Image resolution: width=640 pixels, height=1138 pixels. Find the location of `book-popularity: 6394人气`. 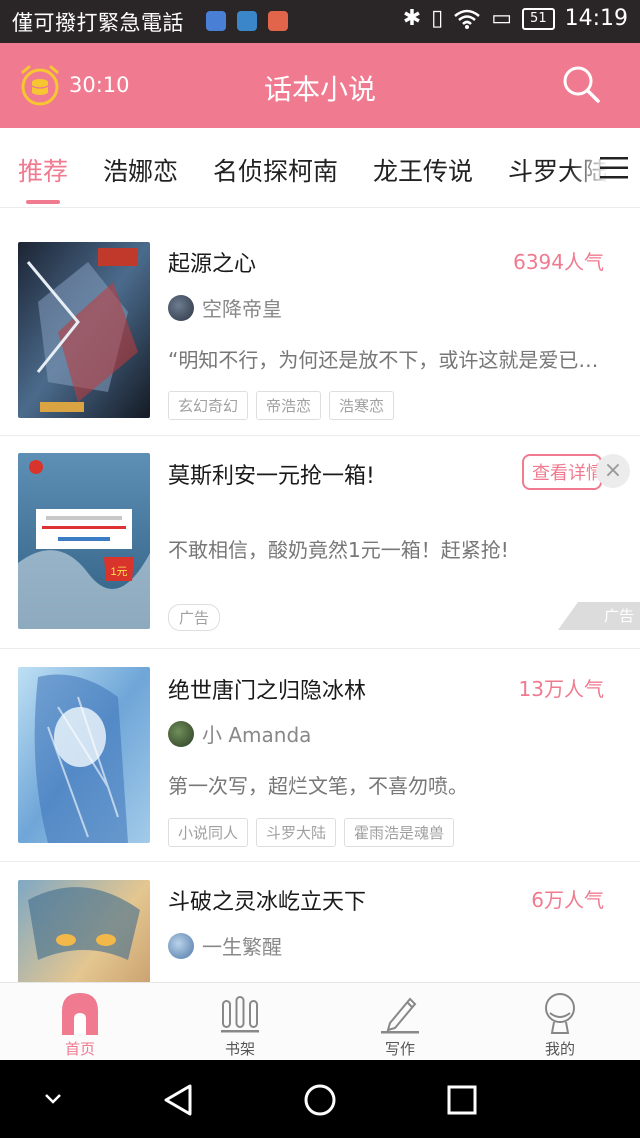

book-popularity: 6394人气 is located at coordinates (558, 262).